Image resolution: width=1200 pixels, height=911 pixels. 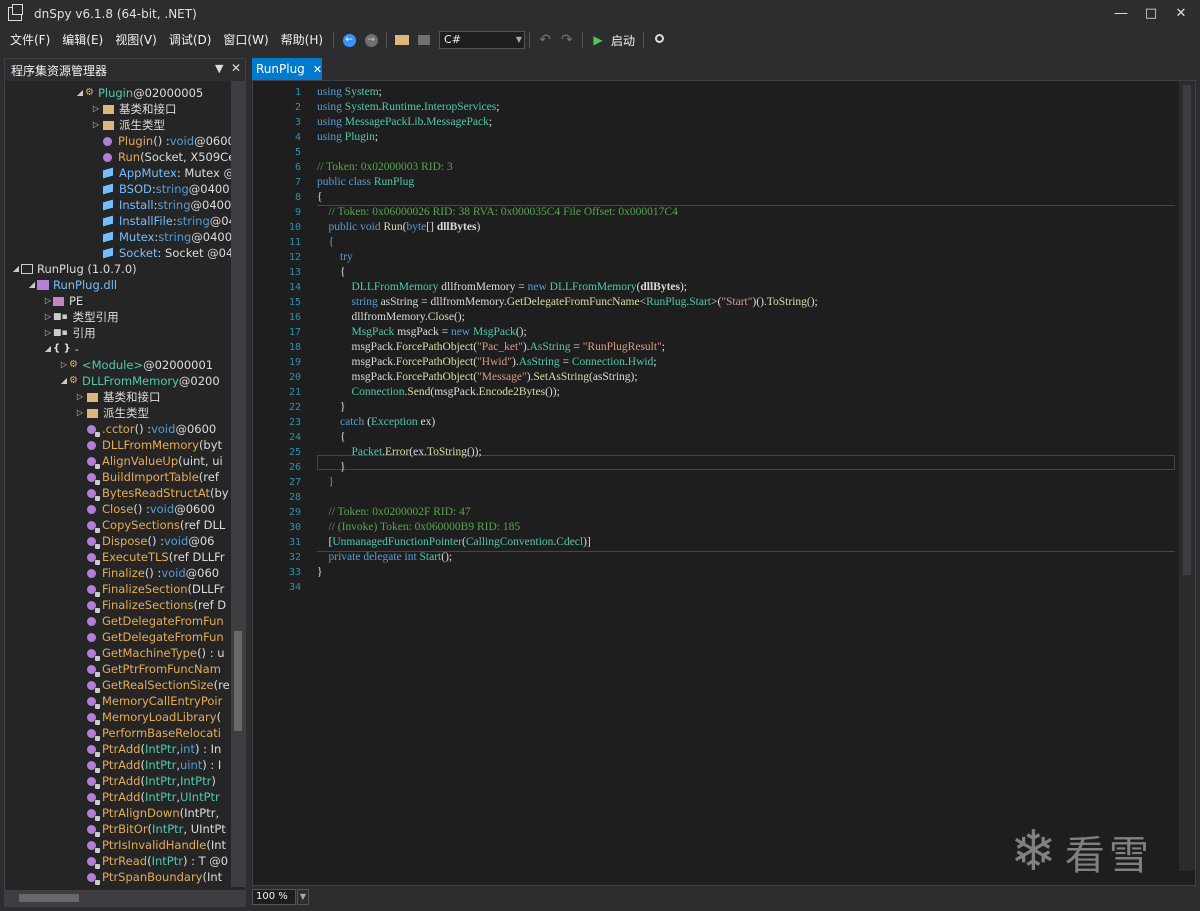 I want to click on tree-node: Close() : void @0600, so click(x=145, y=509).